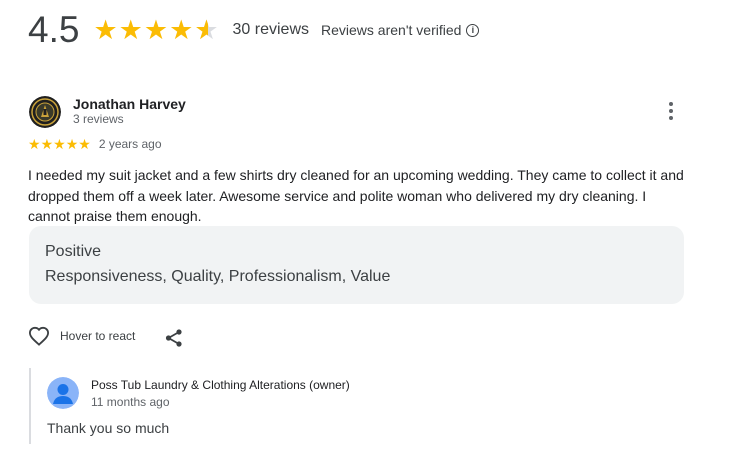 The height and width of the screenshot is (451, 742). What do you see at coordinates (39, 336) in the screenshot?
I see `heart-icon` at bounding box center [39, 336].